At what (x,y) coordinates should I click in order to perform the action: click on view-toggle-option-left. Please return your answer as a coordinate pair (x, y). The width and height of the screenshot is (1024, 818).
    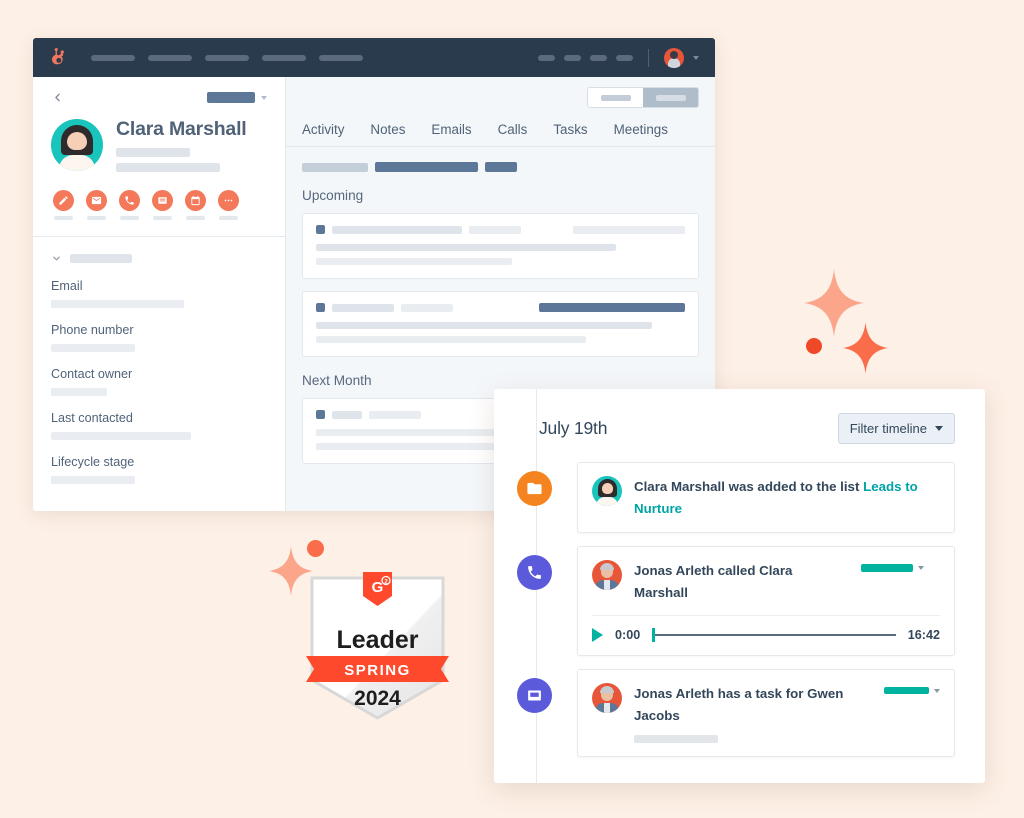
    Looking at the image, I should click on (615, 97).